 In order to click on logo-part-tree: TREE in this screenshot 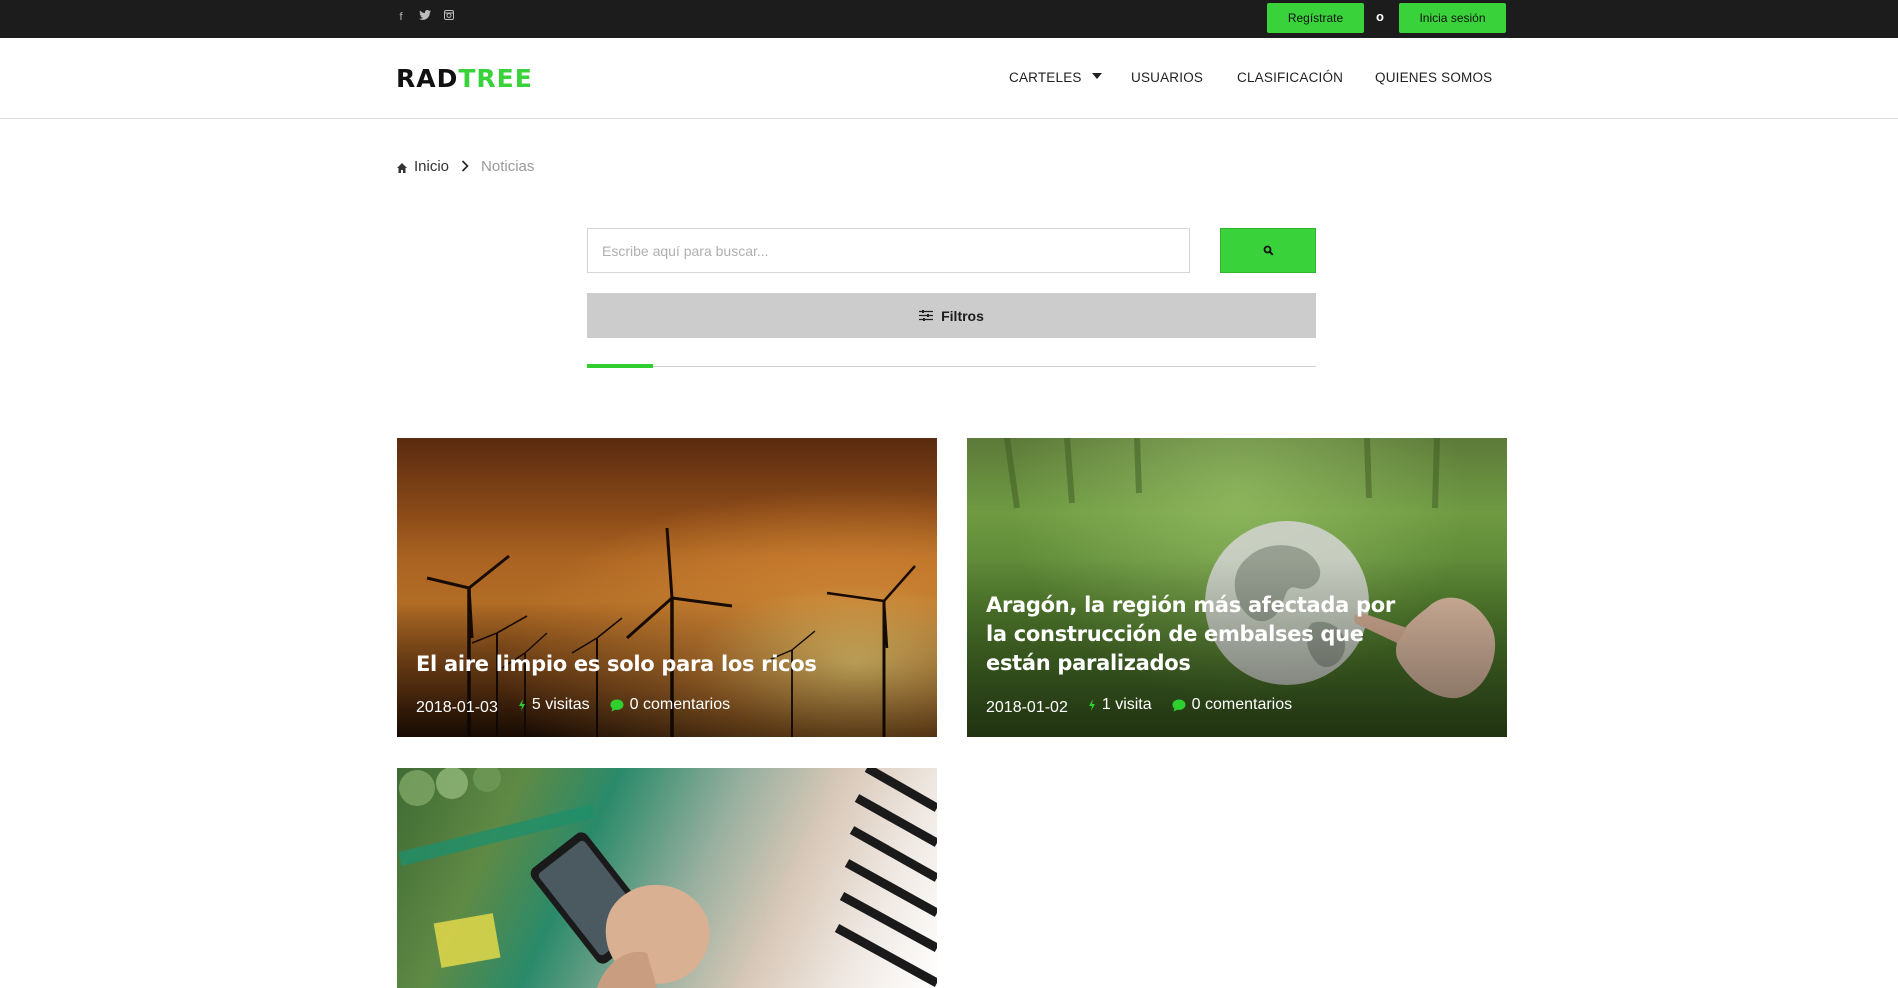, I will do `click(495, 78)`.